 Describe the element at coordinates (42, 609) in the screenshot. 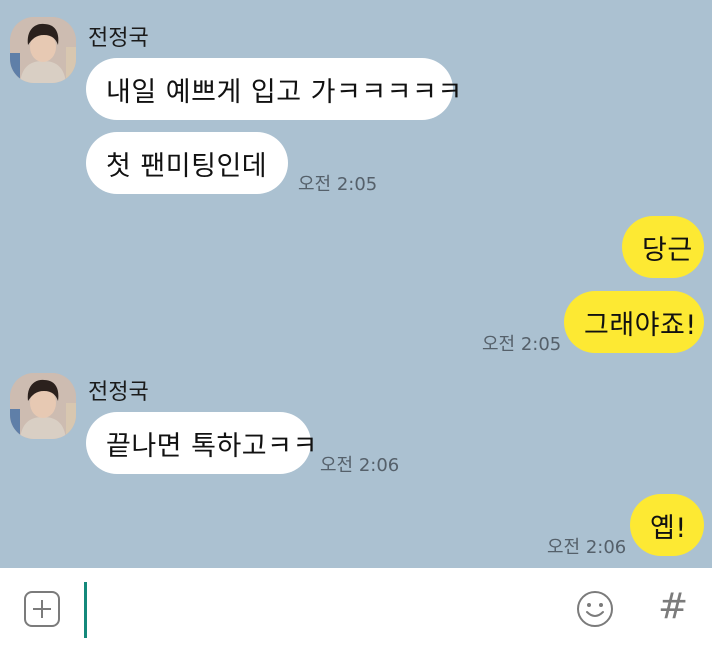

I see `plus-square-icon` at that location.